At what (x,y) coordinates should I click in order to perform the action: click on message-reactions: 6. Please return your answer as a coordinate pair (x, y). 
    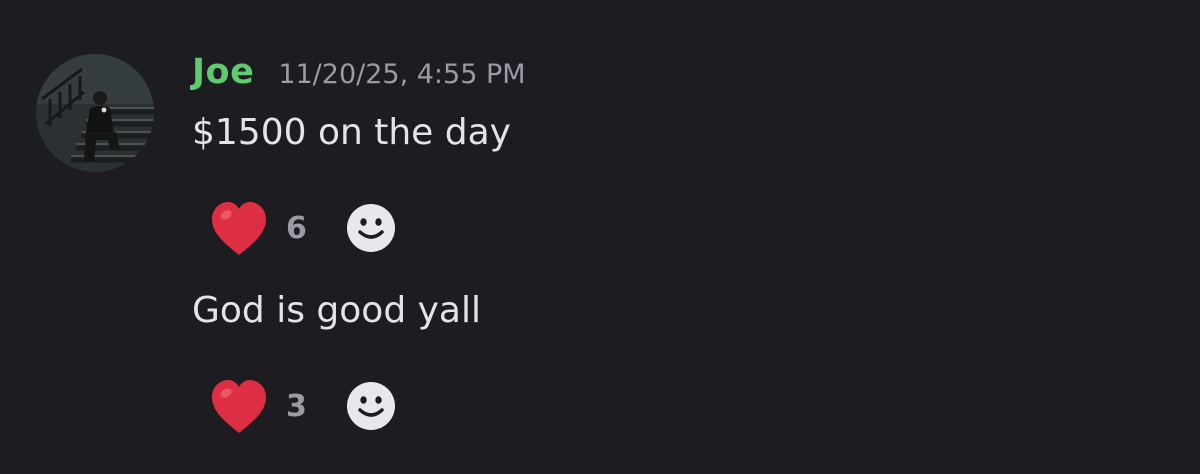
    Looking at the image, I should click on (301, 228).